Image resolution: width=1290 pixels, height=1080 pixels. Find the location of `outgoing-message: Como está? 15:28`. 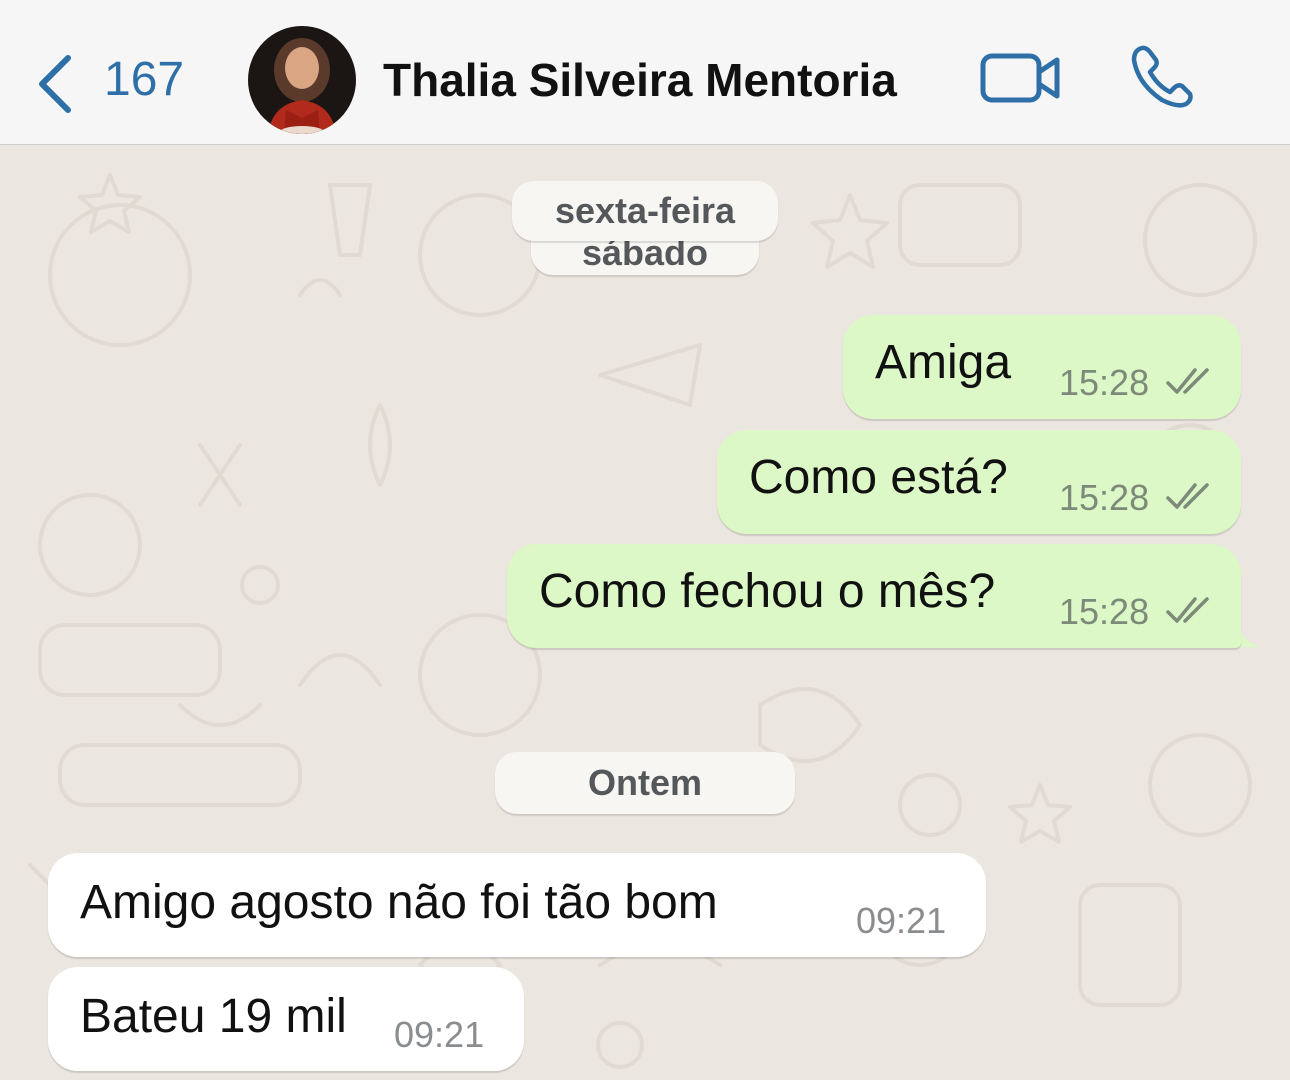

outgoing-message: Como está? 15:28 is located at coordinates (979, 482).